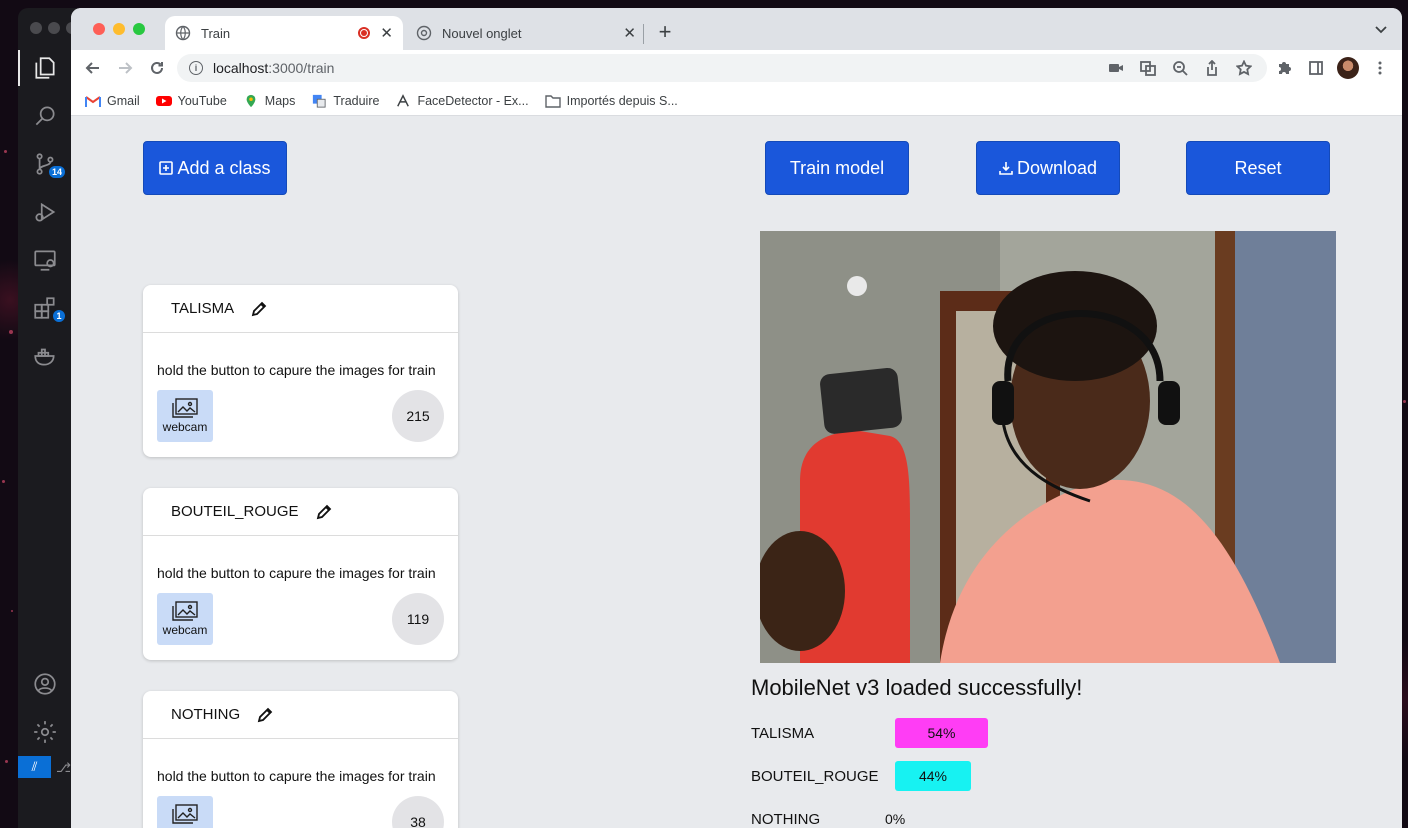 The width and height of the screenshot is (1408, 828). I want to click on source-control-badge: 14, so click(56, 172).